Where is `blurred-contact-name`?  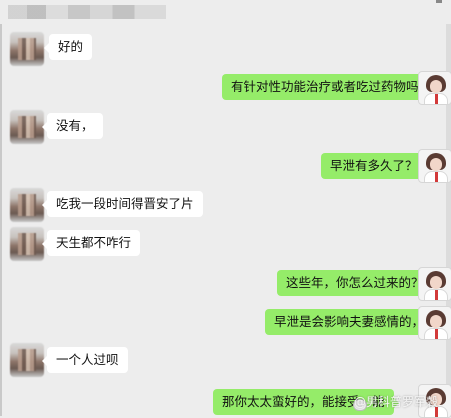 blurred-contact-name is located at coordinates (87, 12).